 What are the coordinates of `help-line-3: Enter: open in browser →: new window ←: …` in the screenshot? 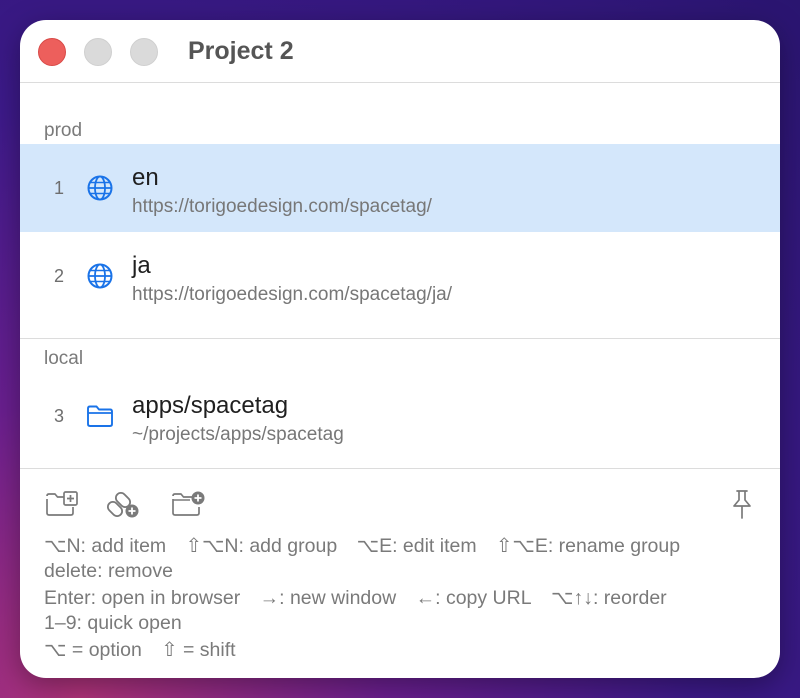 It's located at (362, 598).